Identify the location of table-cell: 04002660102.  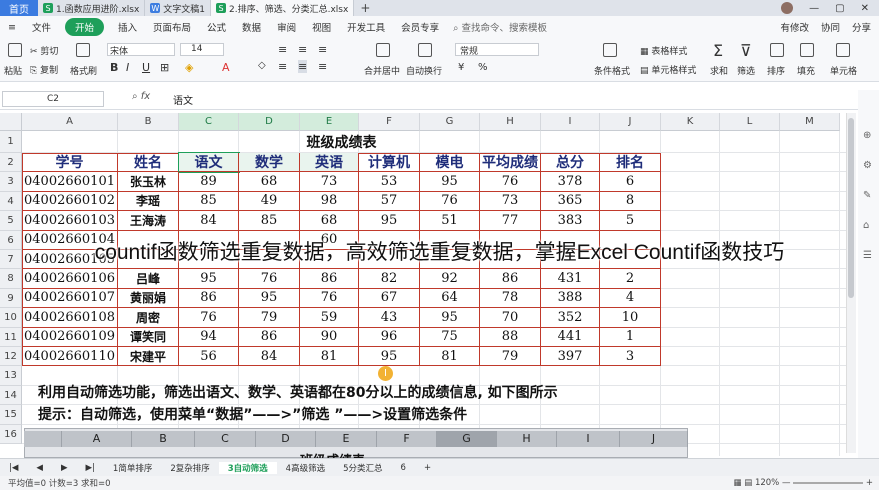
(70, 201).